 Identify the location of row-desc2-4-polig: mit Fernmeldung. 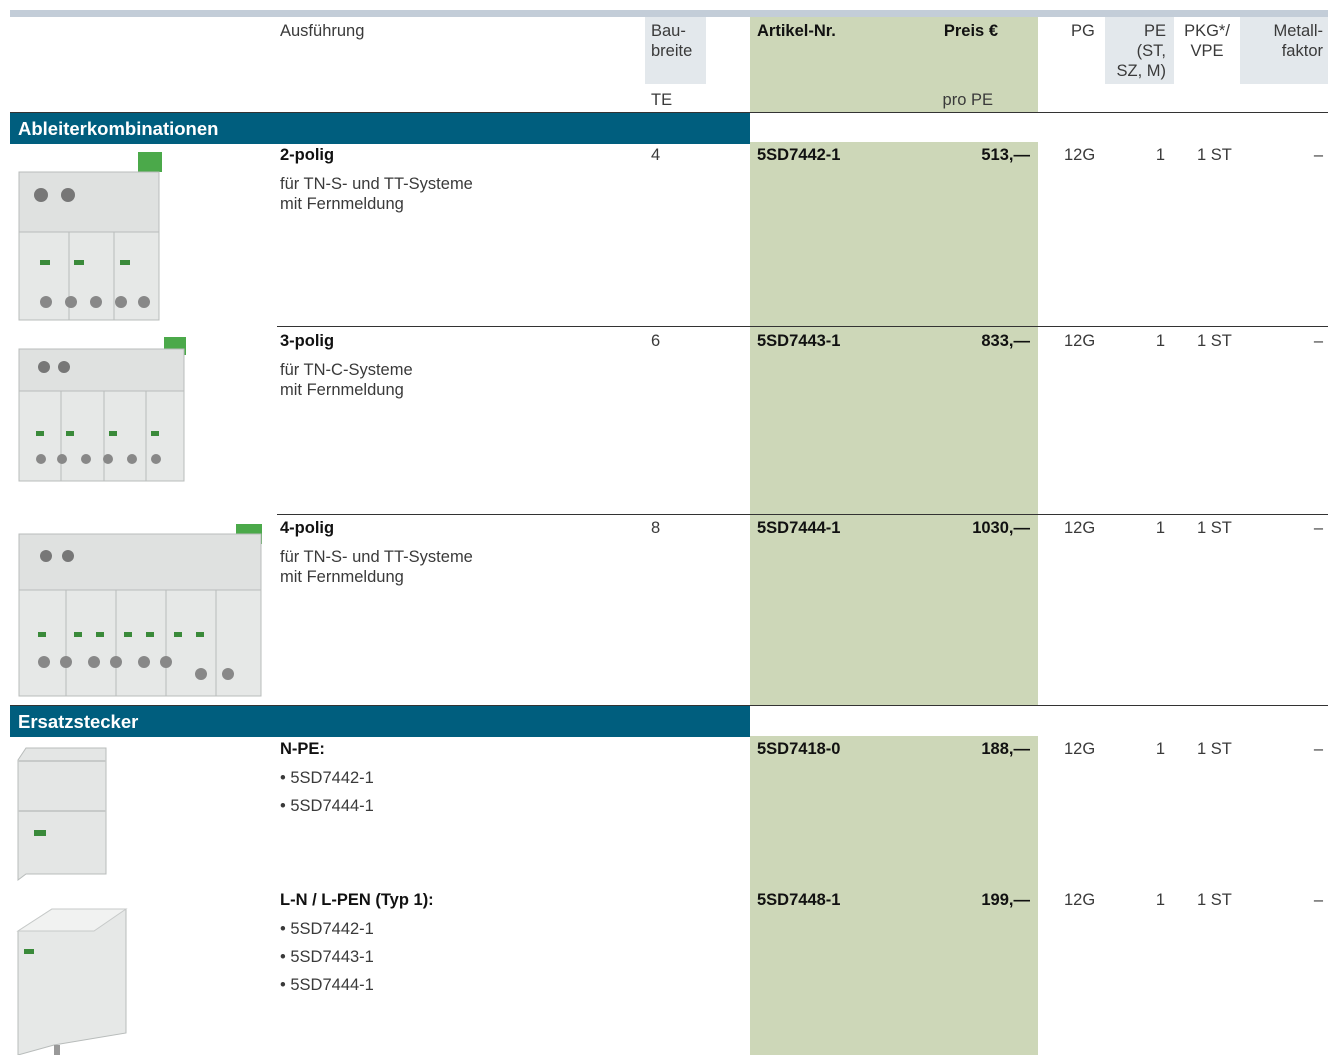
(342, 577).